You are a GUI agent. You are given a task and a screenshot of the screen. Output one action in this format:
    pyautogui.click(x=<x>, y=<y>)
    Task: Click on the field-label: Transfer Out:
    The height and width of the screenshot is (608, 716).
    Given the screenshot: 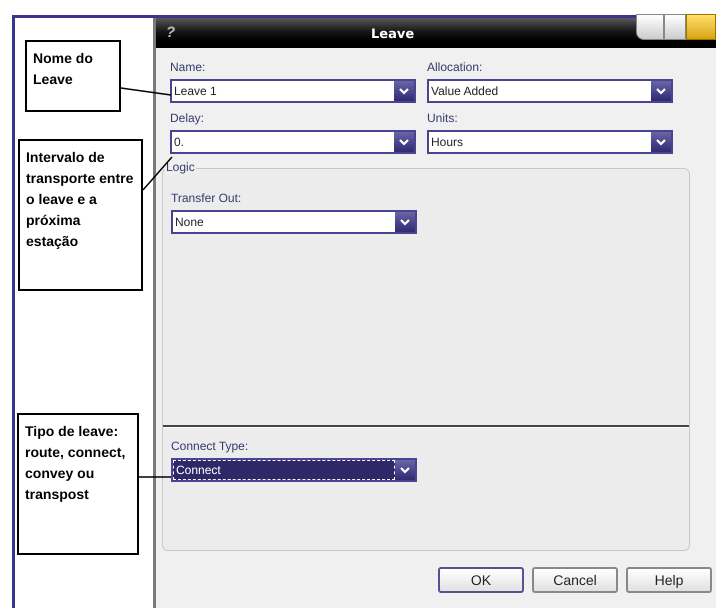 What is the action you would take?
    pyautogui.click(x=206, y=198)
    